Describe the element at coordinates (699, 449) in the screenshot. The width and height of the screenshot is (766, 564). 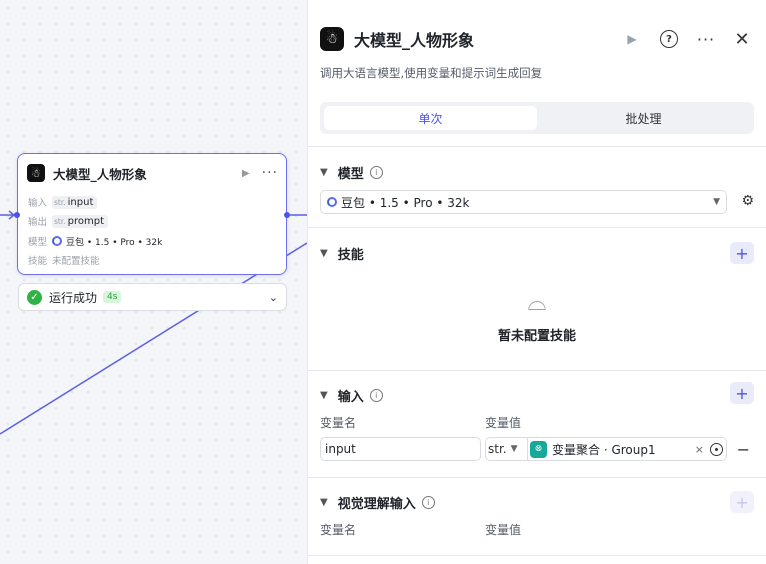
I see `clear-ref-icon: ×` at that location.